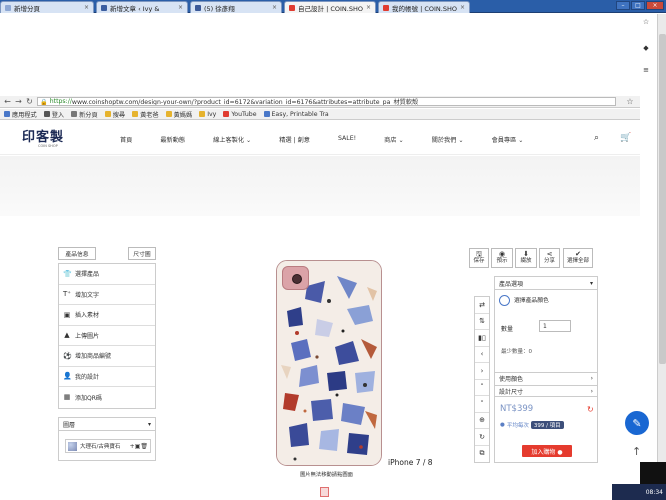 This screenshot has width=666, height=500. I want to click on flip-v-icon: ⇅, so click(482, 322).